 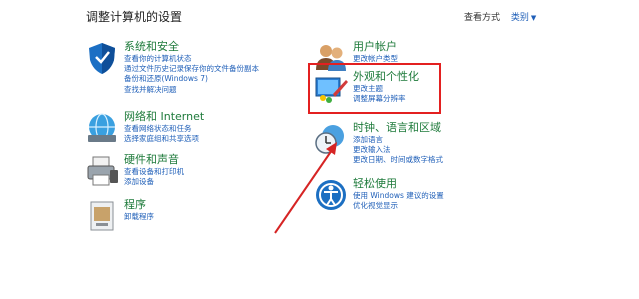 What do you see at coordinates (374, 88) in the screenshot?
I see `highlight-box` at bounding box center [374, 88].